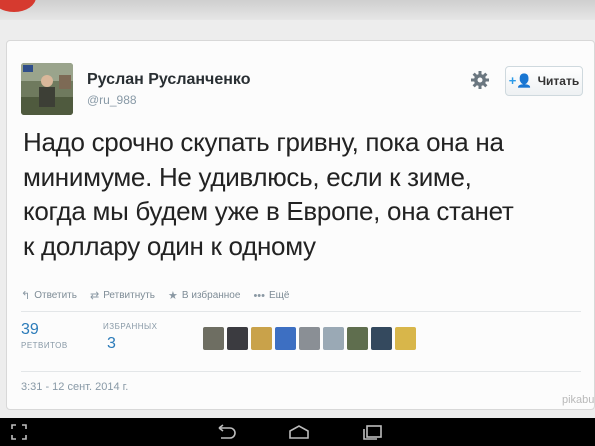 Image resolution: width=595 pixels, height=446 pixels. What do you see at coordinates (211, 295) in the screenshot?
I see `favorite-label: В избранное` at bounding box center [211, 295].